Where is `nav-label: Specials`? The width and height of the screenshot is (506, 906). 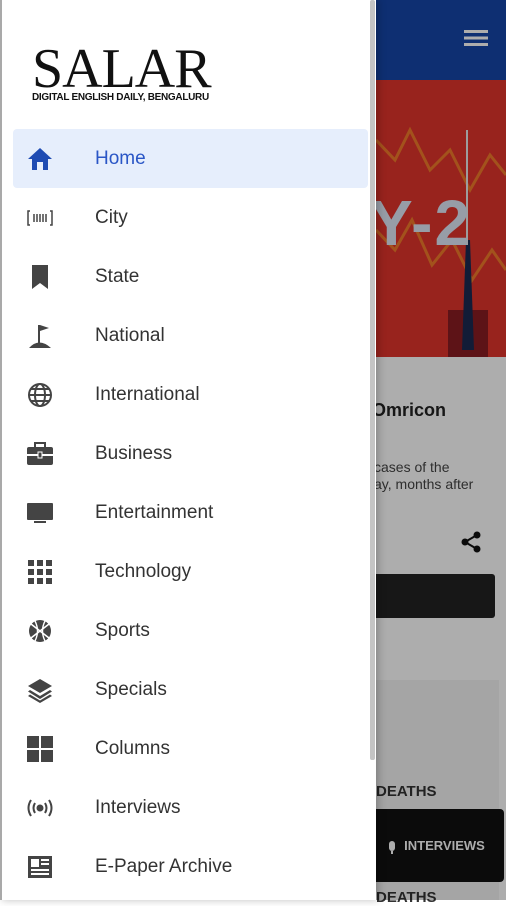 nav-label: Specials is located at coordinates (131, 689).